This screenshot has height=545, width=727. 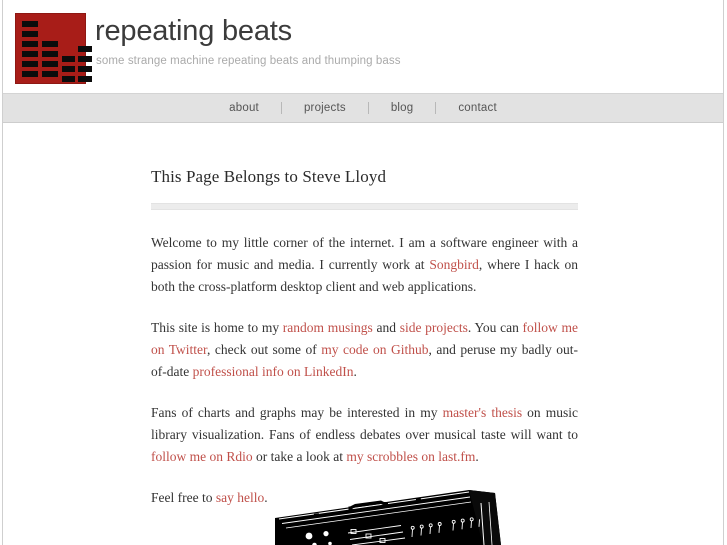 I want to click on content-link: professional info on LinkedIn, so click(x=273, y=371).